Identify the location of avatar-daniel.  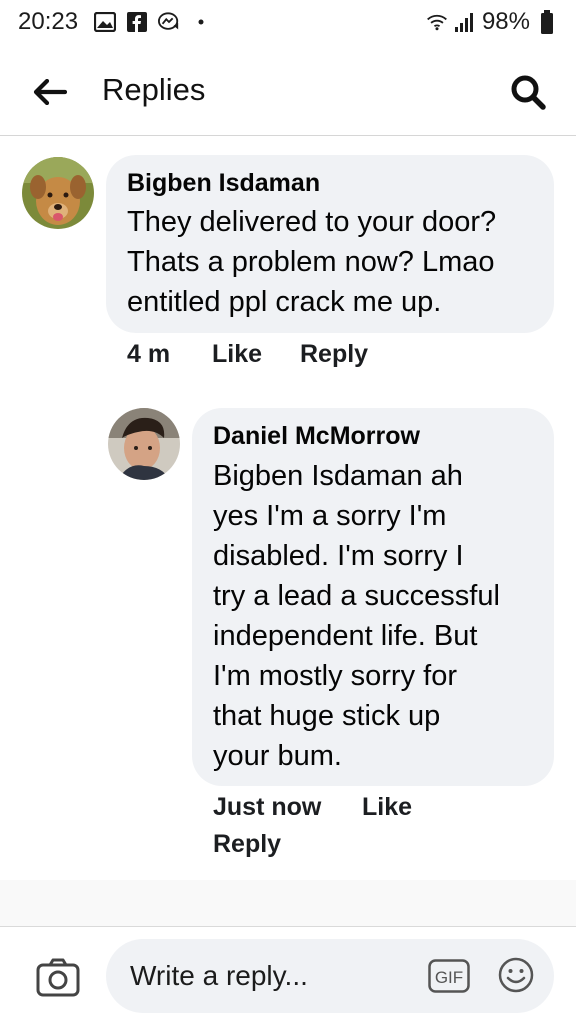
(144, 444).